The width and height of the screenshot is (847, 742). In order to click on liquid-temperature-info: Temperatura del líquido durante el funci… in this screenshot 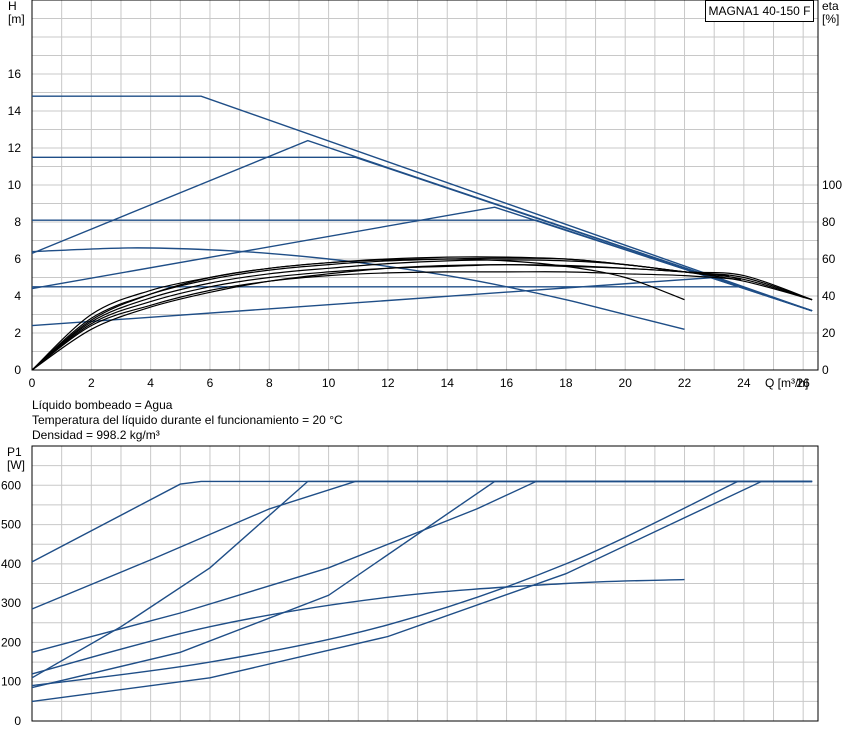, I will do `click(187, 420)`.